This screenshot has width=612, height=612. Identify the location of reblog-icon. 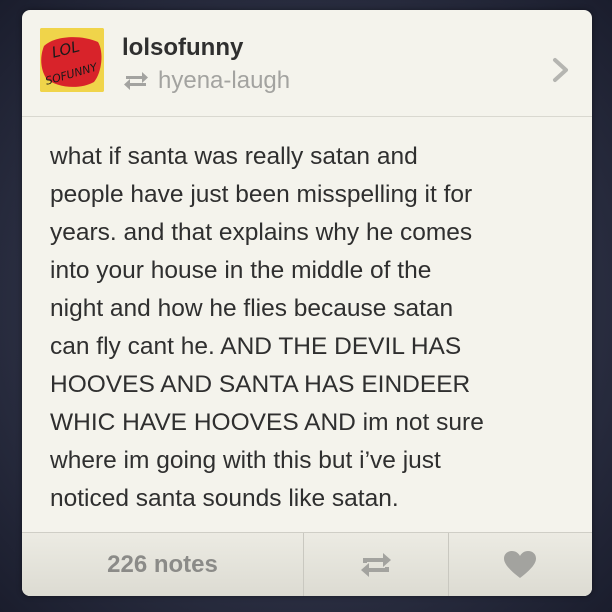
(375, 565).